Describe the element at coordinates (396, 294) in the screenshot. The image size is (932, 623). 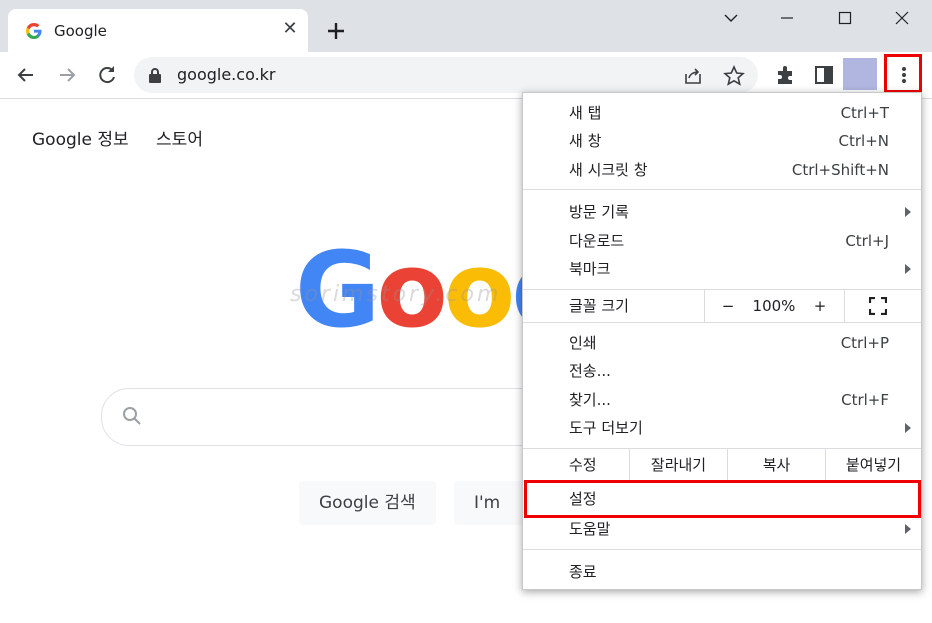
I see `watermark: sorimstory.com` at that location.